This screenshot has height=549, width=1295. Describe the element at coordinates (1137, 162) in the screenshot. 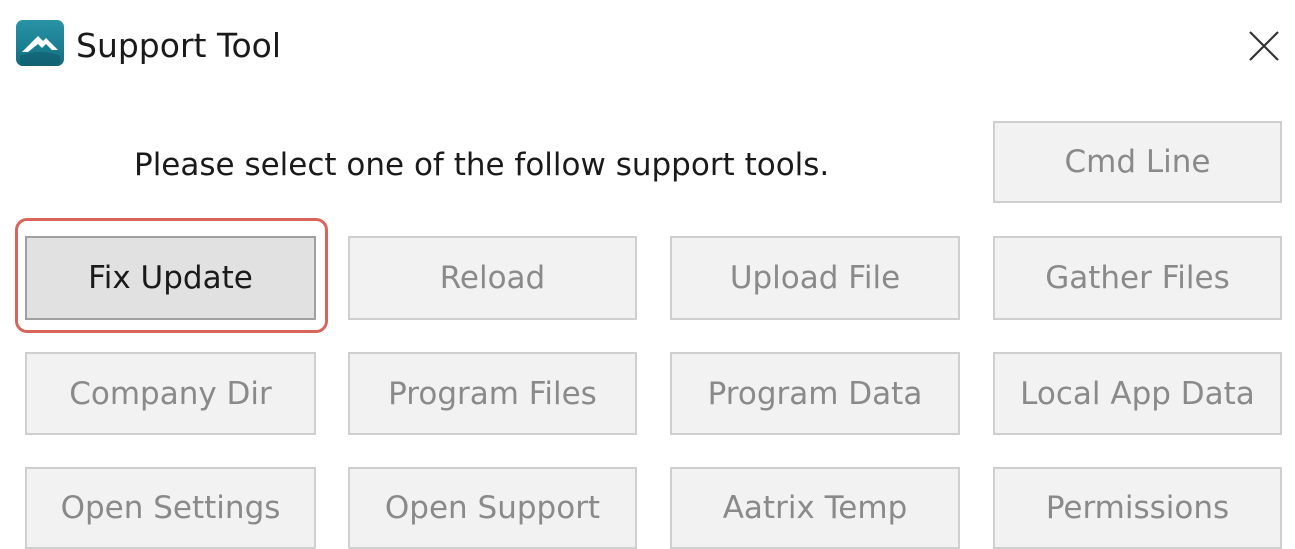

I see `cmd-line-button: Cmd Line` at that location.